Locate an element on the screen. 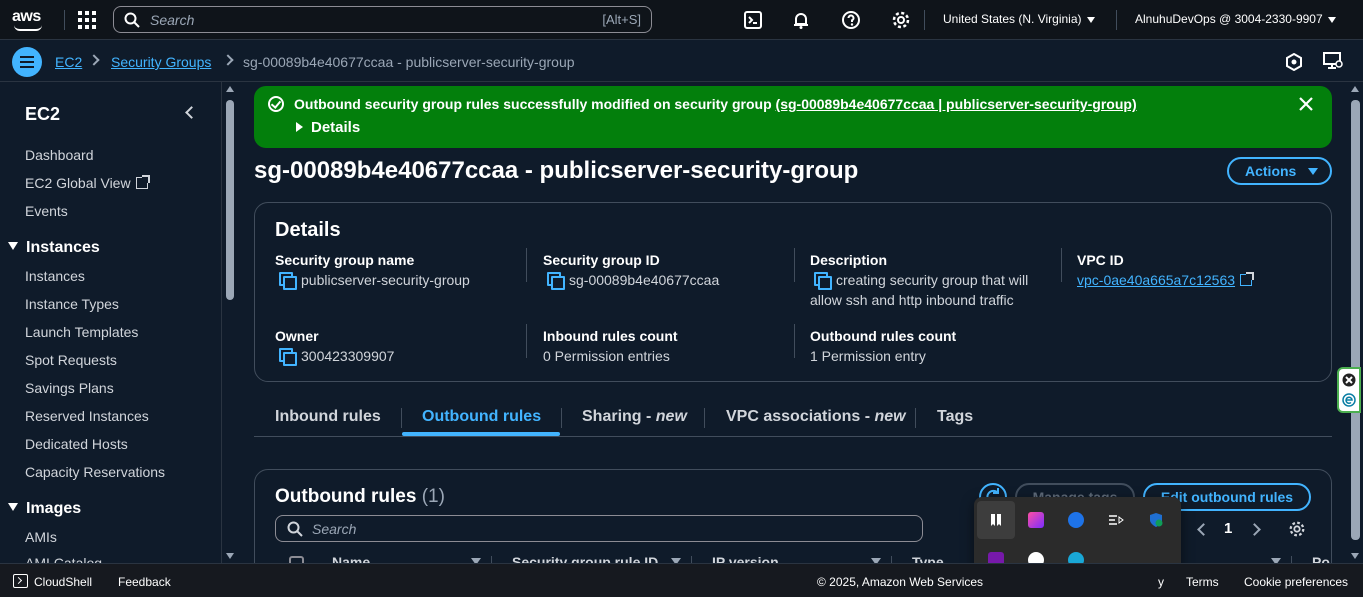 Image resolution: width=1363 pixels, height=597 pixels. services-grid-icon is located at coordinates (87, 20).